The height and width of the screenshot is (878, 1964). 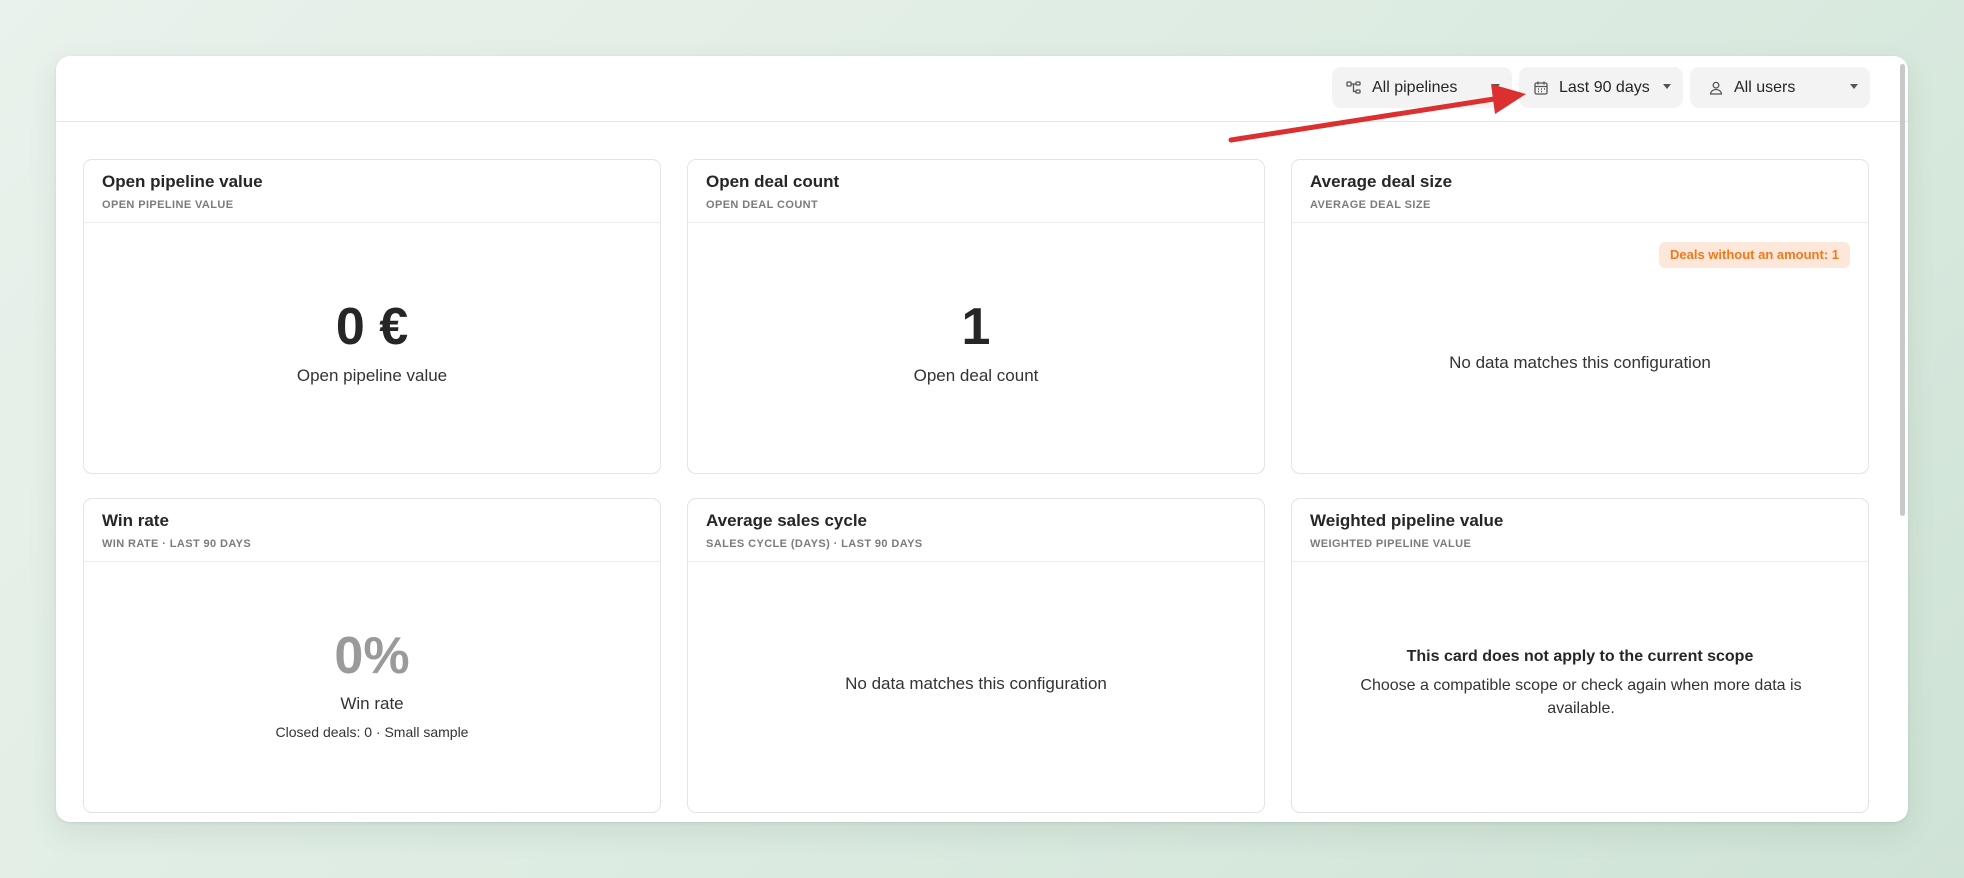 What do you see at coordinates (372, 191) in the screenshot?
I see `card-header: Open pipeline value OPEN PIPELINE VALUE` at bounding box center [372, 191].